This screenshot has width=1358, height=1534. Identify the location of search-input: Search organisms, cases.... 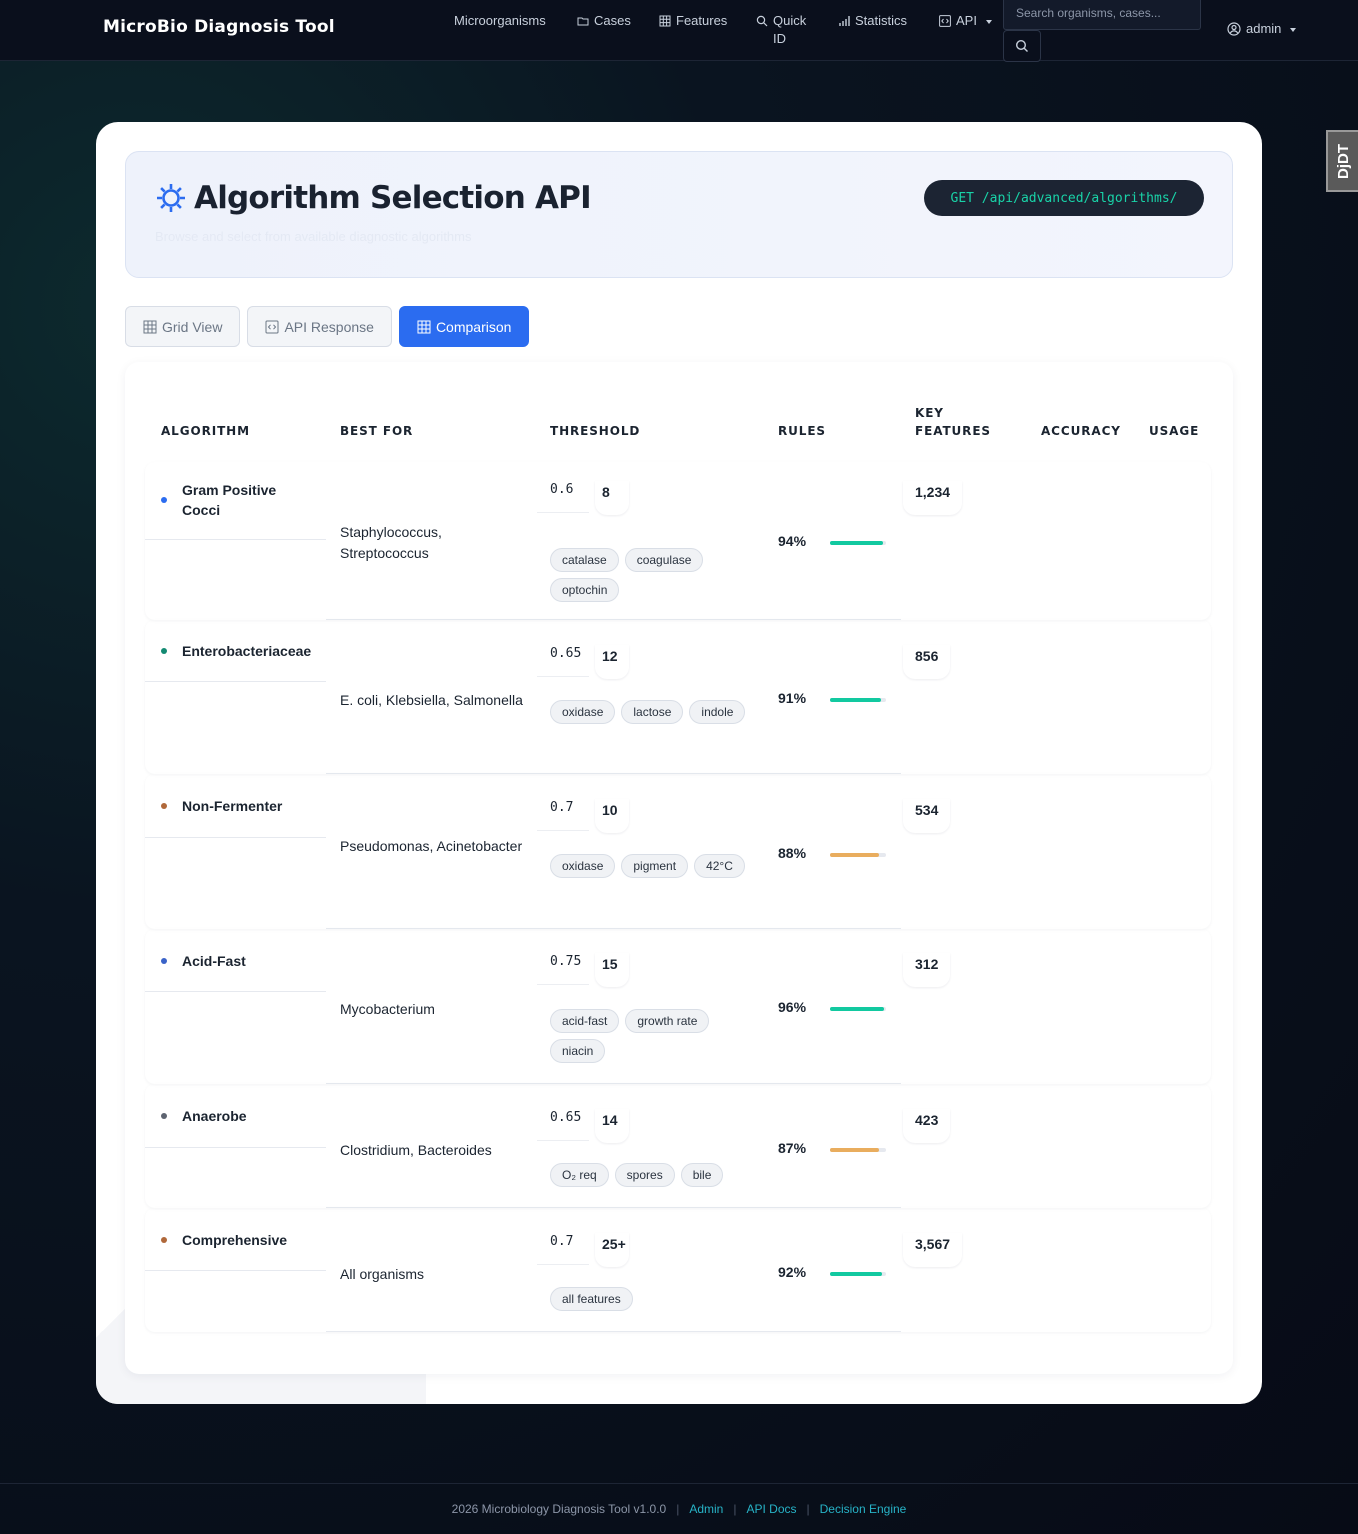
(1102, 15).